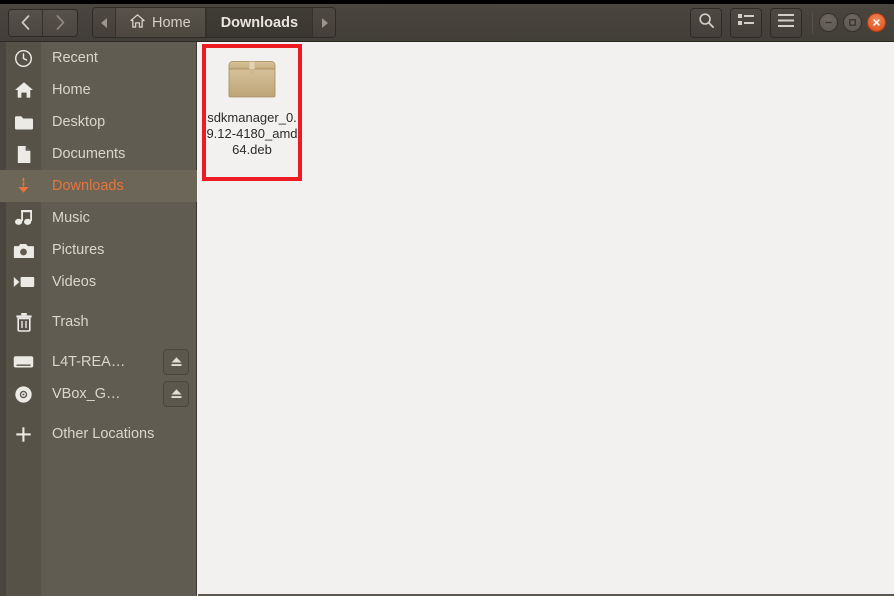  What do you see at coordinates (103, 434) in the screenshot?
I see `sidebar-label: Other Locations` at bounding box center [103, 434].